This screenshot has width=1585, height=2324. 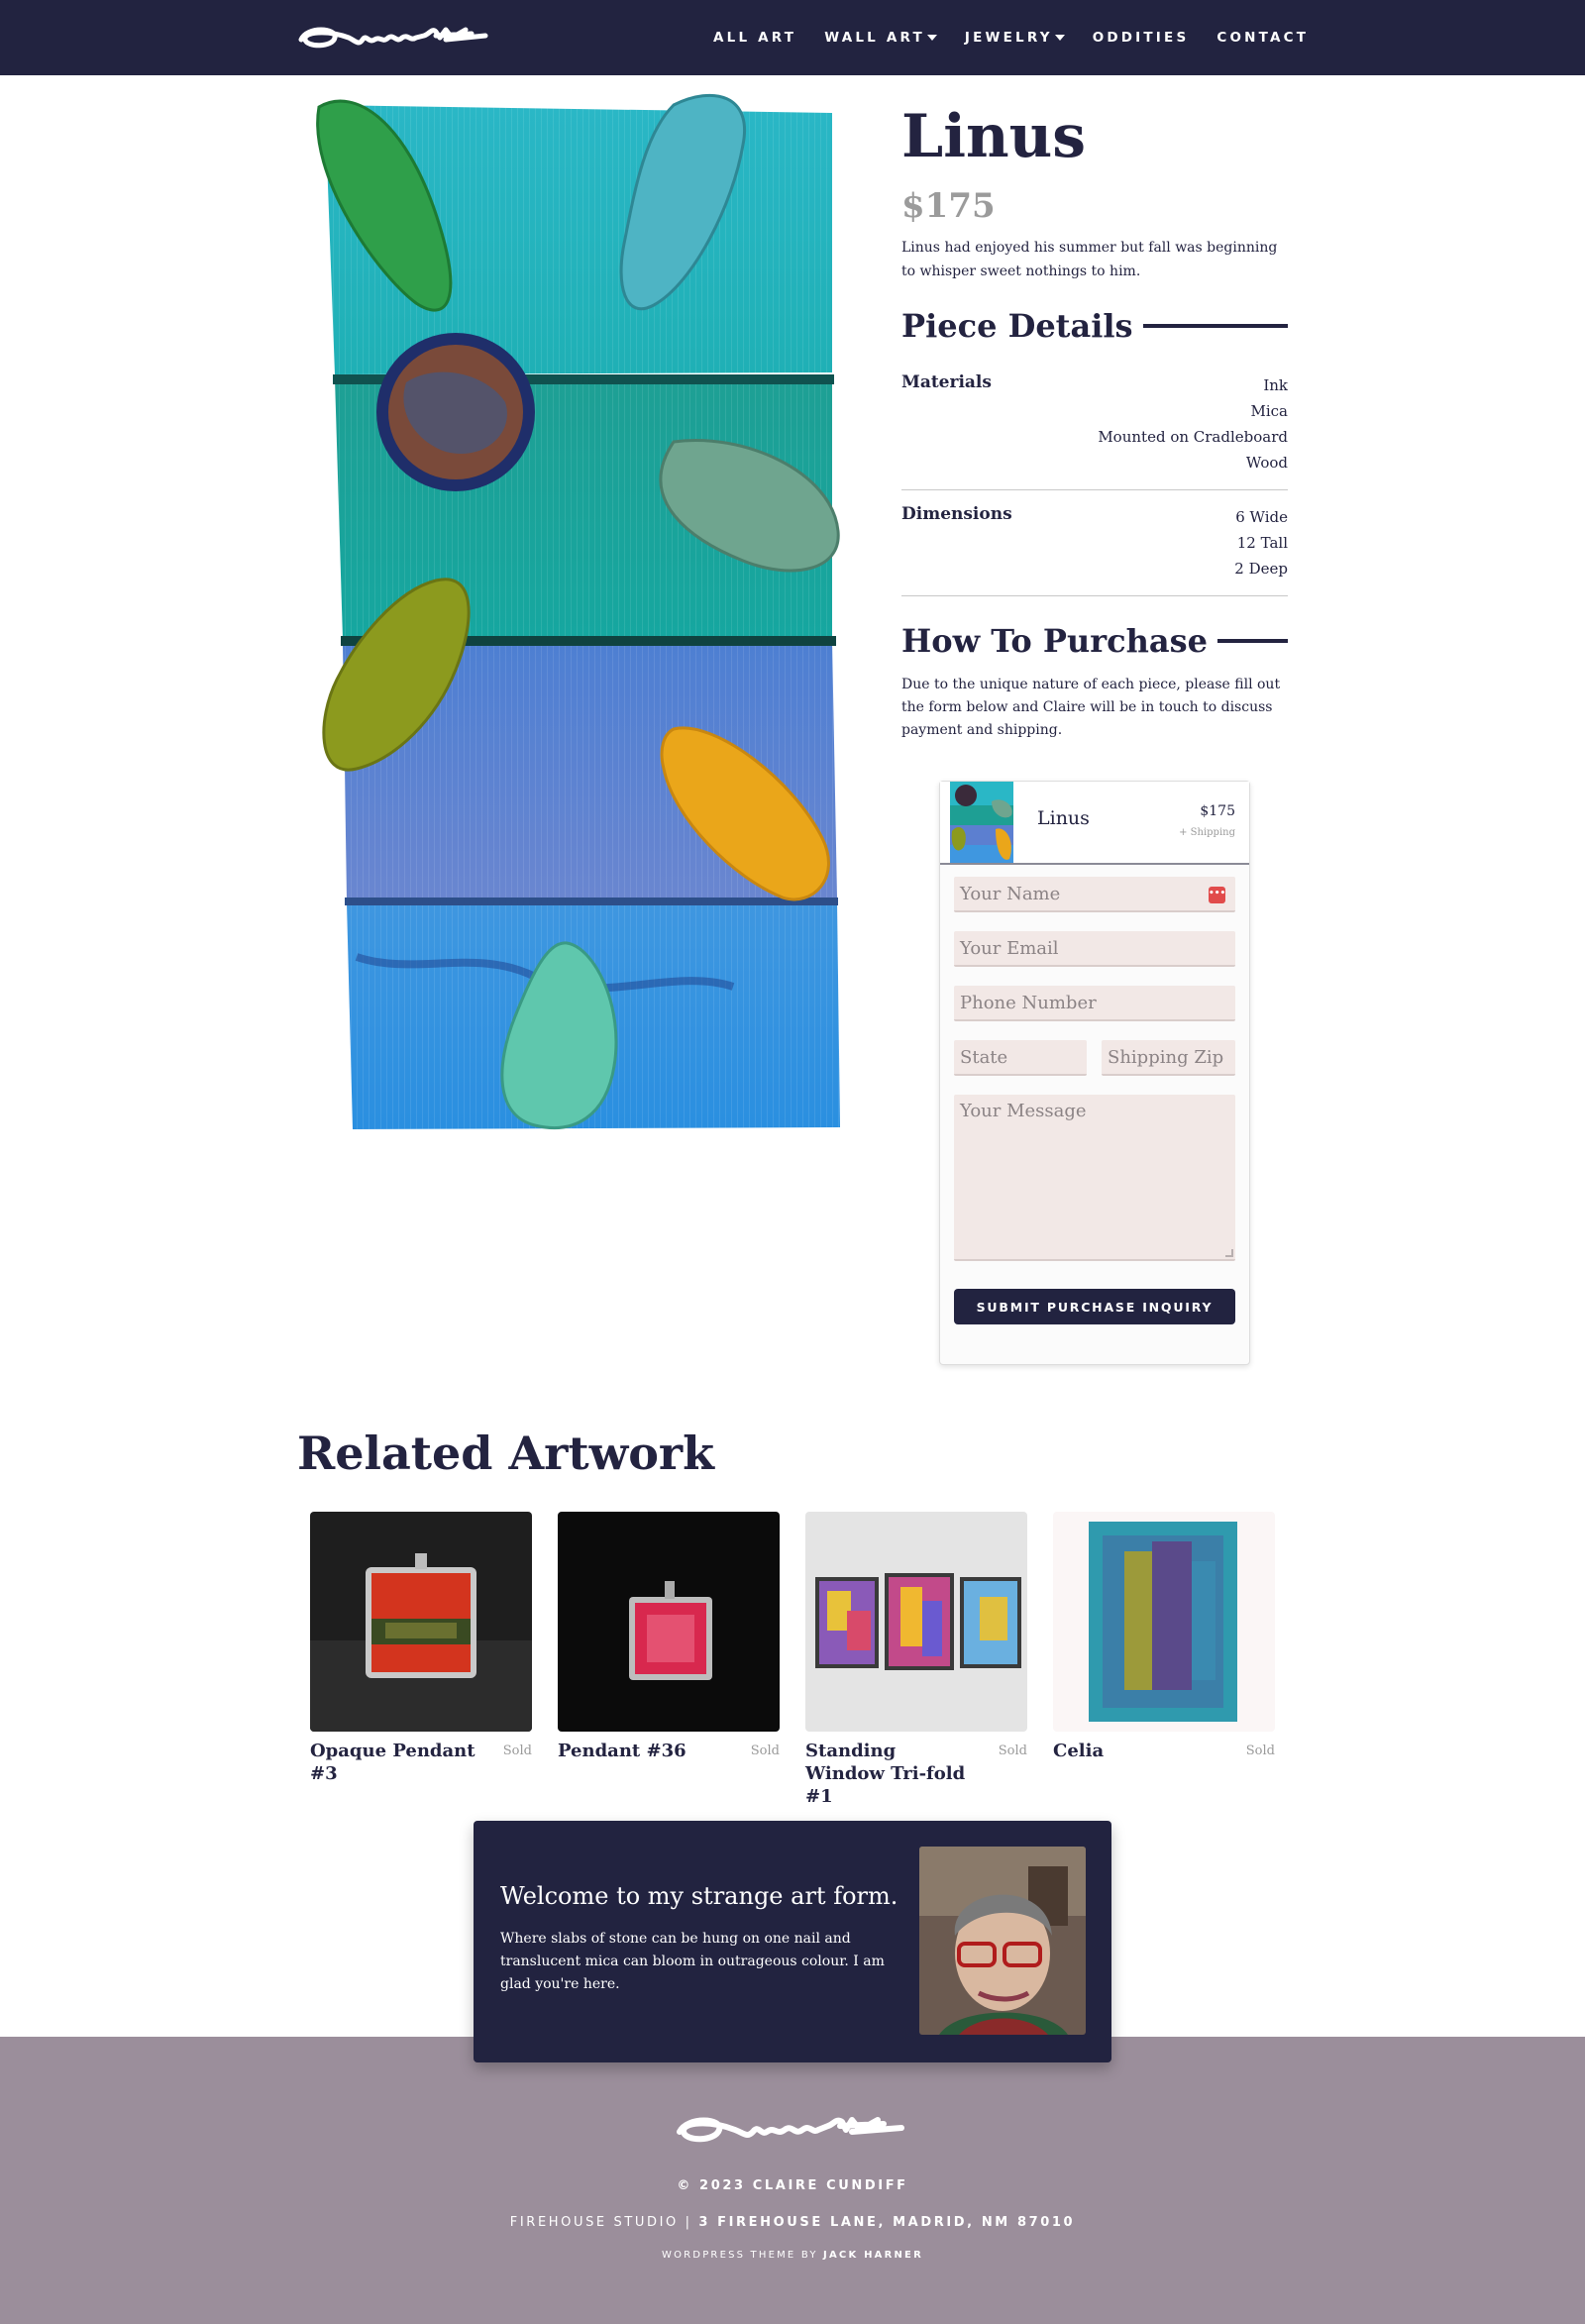 I want to click on related-artwork-heading: Related Artwork, so click(x=506, y=1453).